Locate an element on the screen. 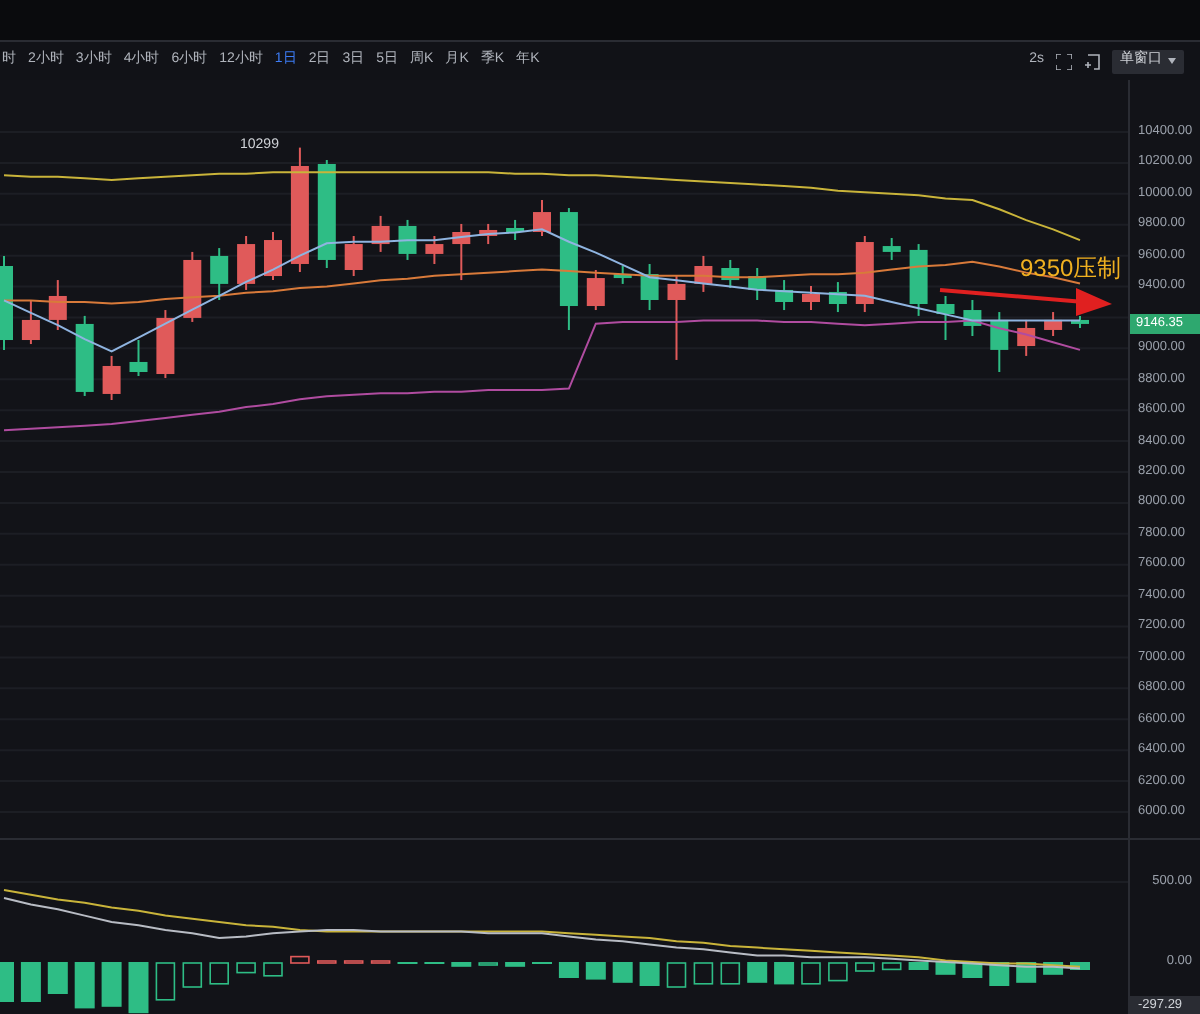  fullscreen-icon is located at coordinates (1064, 61).